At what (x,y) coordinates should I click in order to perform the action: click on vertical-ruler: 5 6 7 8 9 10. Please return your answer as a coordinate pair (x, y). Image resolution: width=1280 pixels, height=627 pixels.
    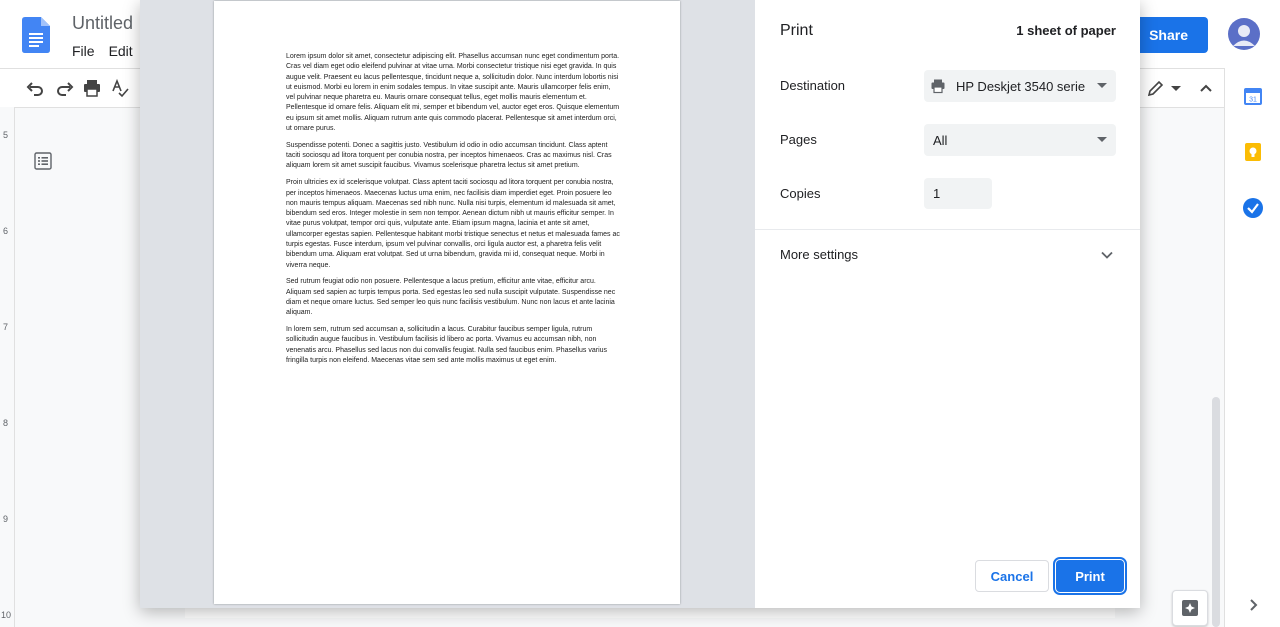
    Looking at the image, I should click on (7, 367).